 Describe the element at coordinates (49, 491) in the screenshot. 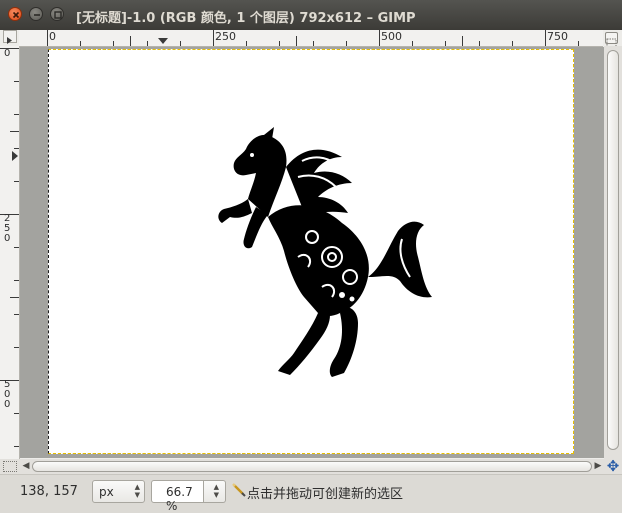

I see `pointer-coordinates: 138, 157` at that location.